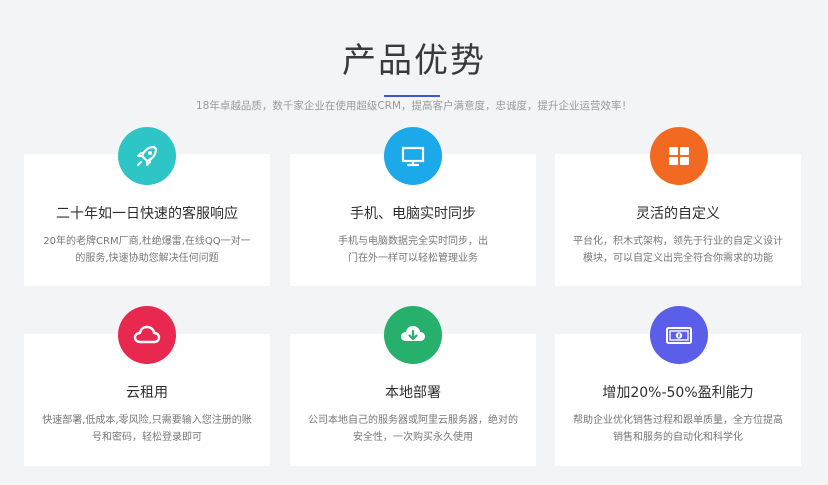  I want to click on page-title: 产品优势, so click(414, 61).